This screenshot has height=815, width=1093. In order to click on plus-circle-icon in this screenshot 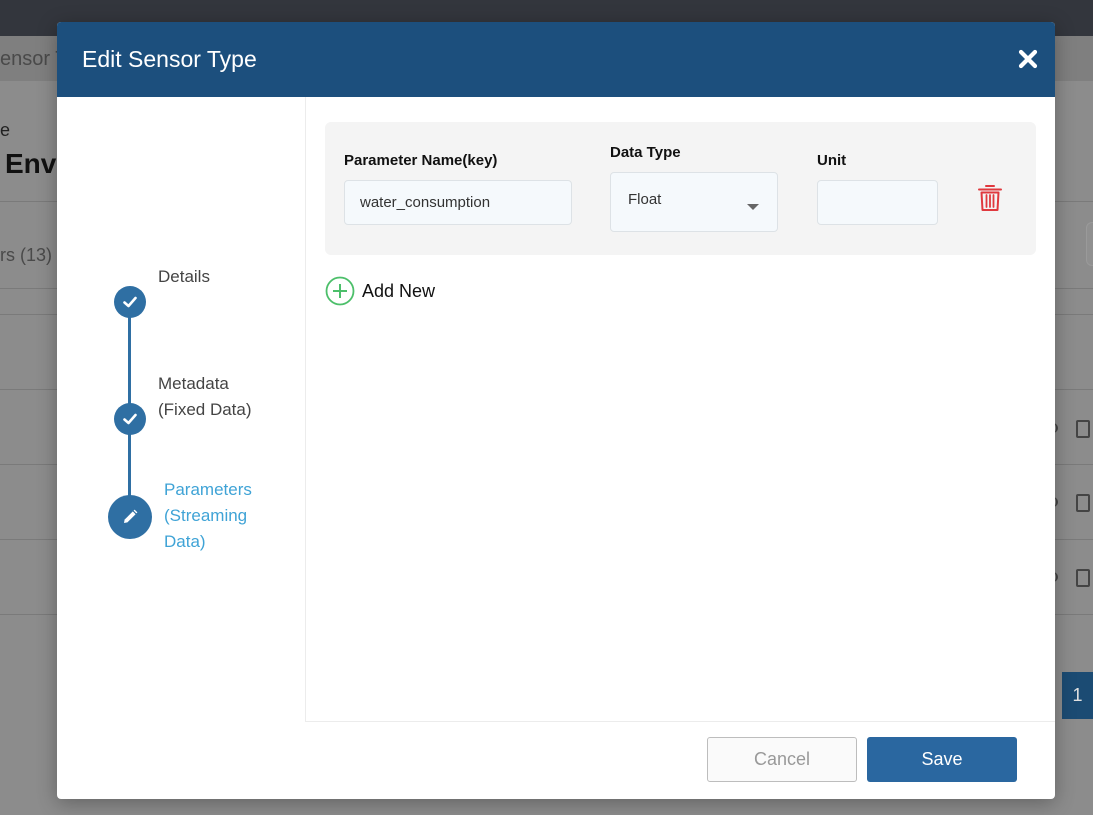, I will do `click(340, 291)`.